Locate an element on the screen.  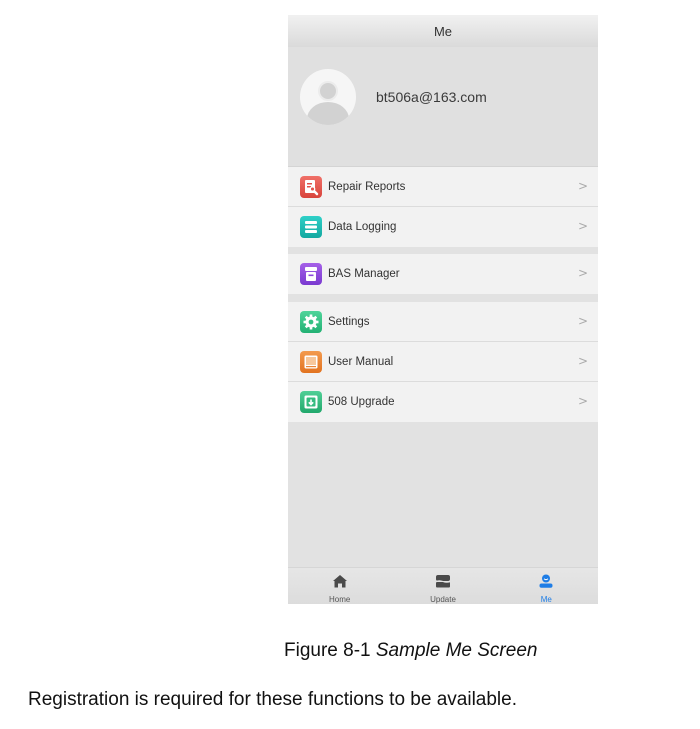
menu-group-3: Settings > User Manual > 508 Upgrade > is located at coordinates (443, 362).